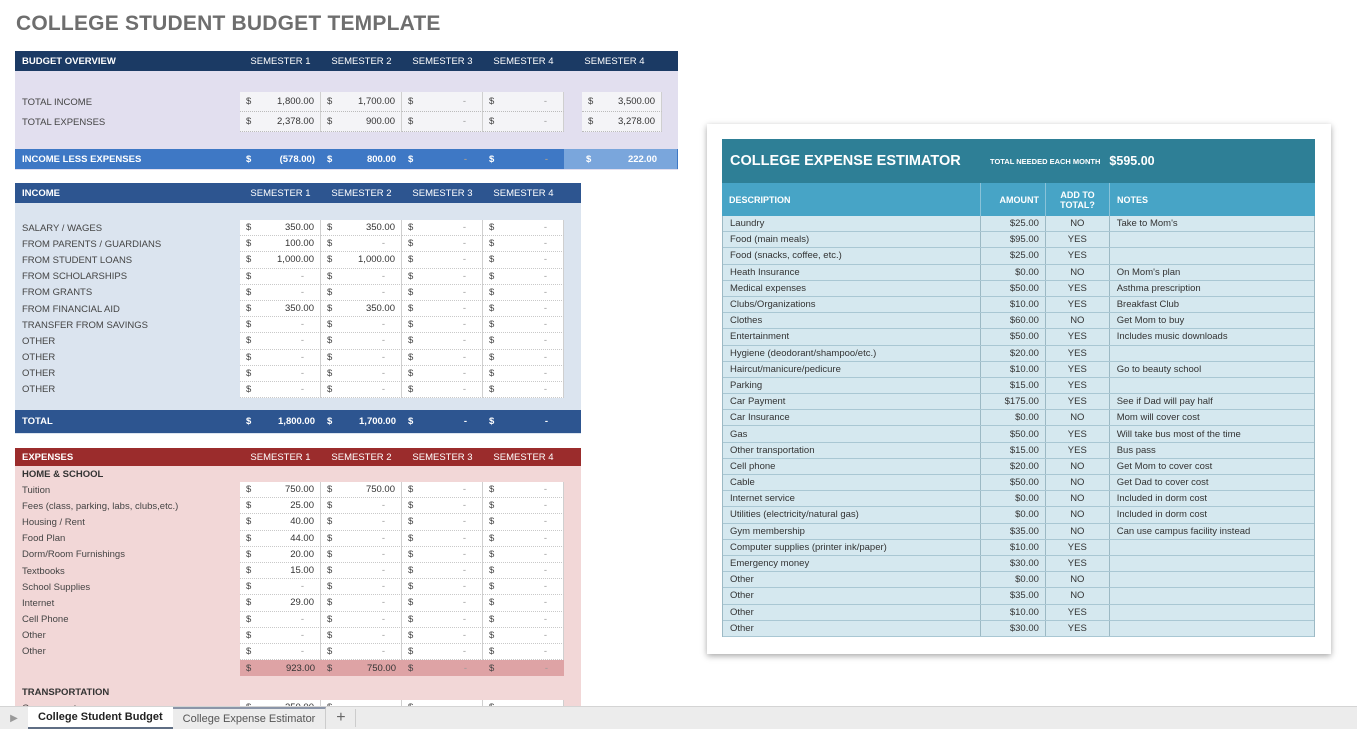 The width and height of the screenshot is (1357, 729). I want to click on description-cell: Other transportation, so click(852, 450).